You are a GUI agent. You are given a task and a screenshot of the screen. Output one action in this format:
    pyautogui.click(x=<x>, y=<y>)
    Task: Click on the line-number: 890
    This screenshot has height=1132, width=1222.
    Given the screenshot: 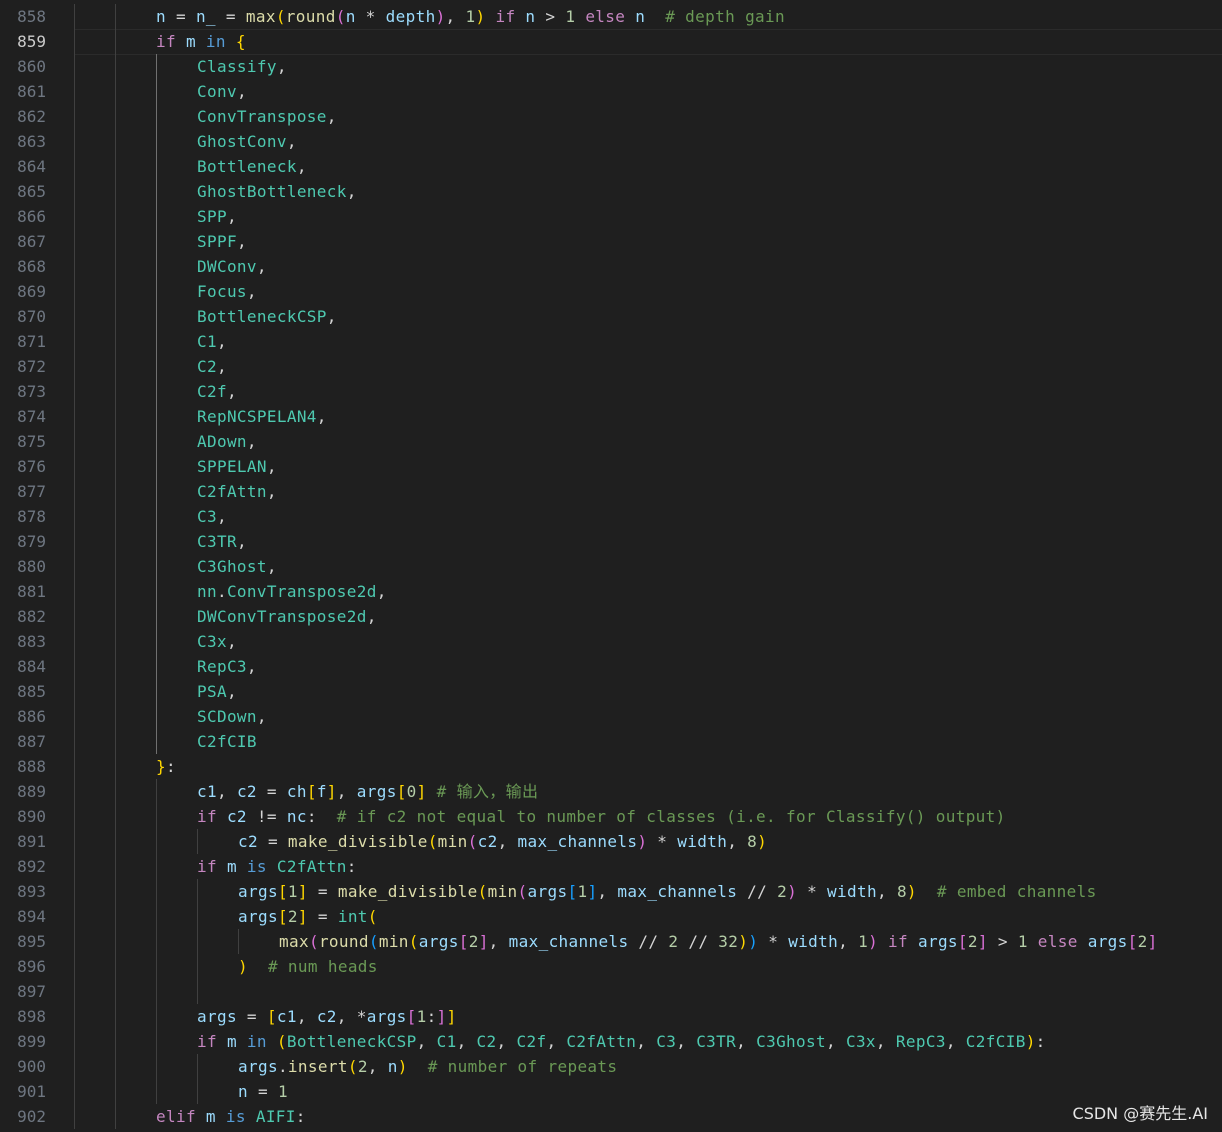 What is the action you would take?
    pyautogui.click(x=23, y=816)
    